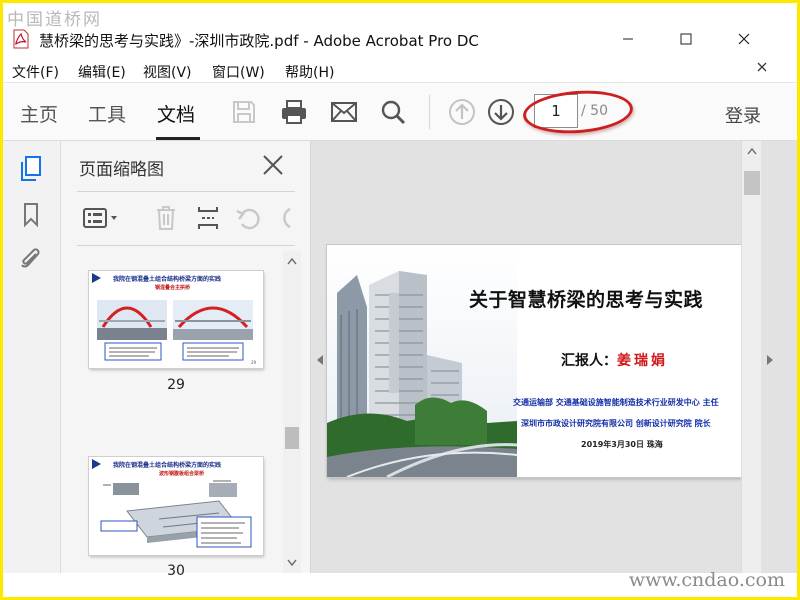  I want to click on tab-tools: 工具, so click(107, 113).